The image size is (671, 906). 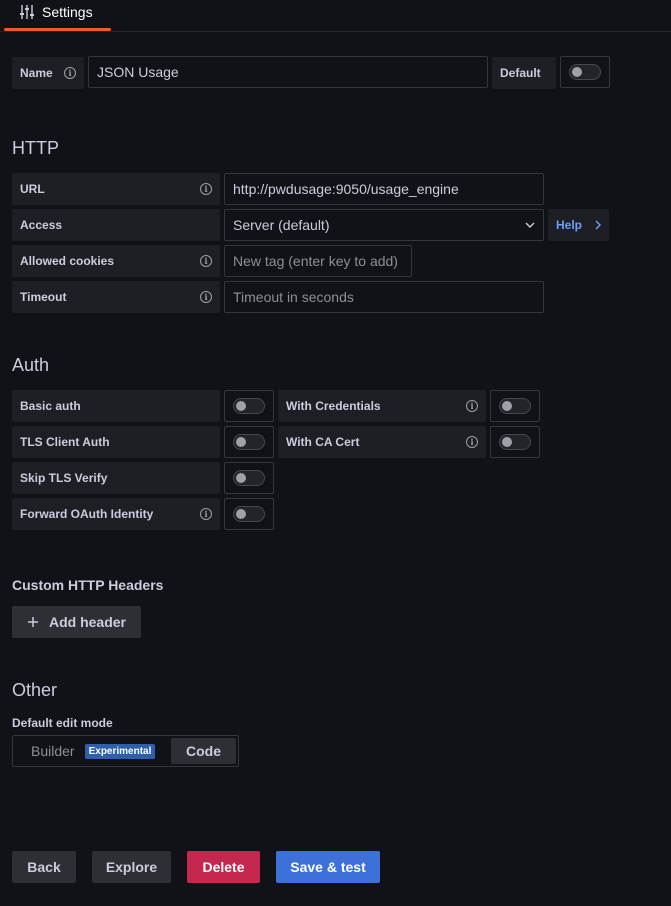 What do you see at coordinates (120, 751) in the screenshot?
I see `experimental-badge: Experimental` at bounding box center [120, 751].